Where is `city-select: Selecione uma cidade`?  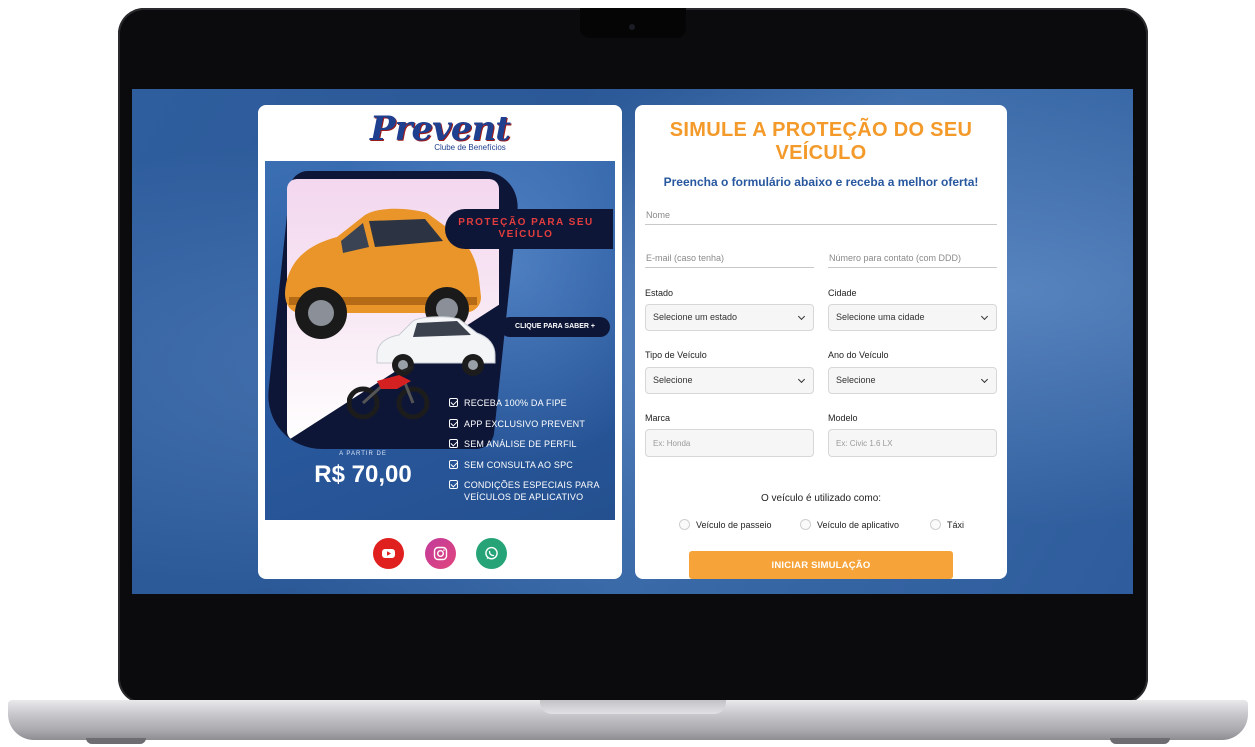 city-select: Selecione uma cidade is located at coordinates (912, 317).